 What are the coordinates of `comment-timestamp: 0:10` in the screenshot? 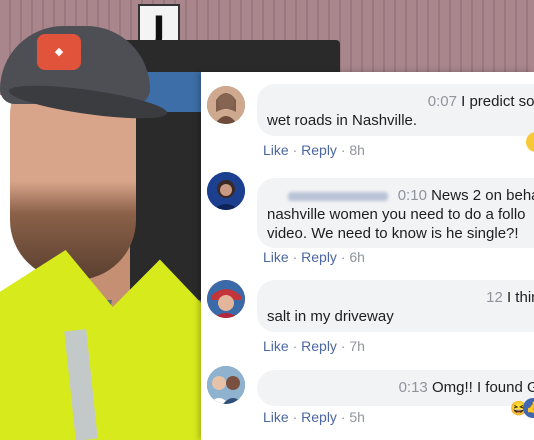 It's located at (412, 195).